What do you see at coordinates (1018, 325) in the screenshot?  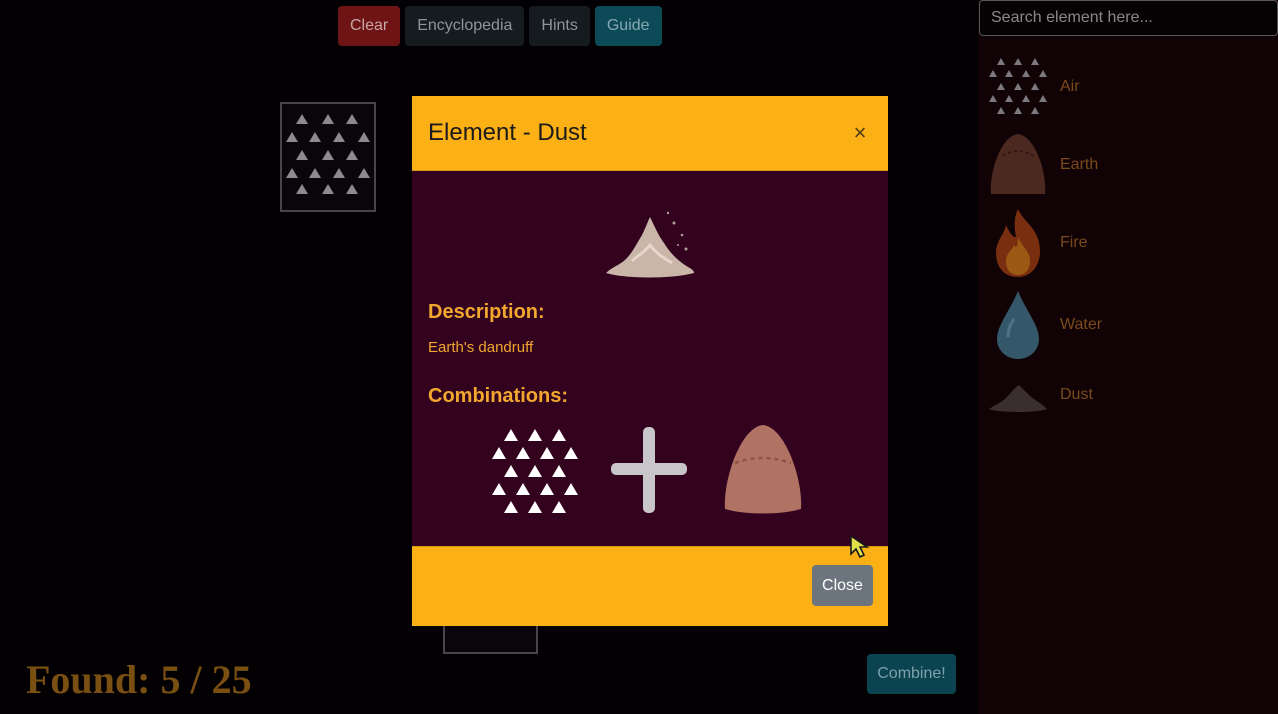 I see `water-drop-icon` at bounding box center [1018, 325].